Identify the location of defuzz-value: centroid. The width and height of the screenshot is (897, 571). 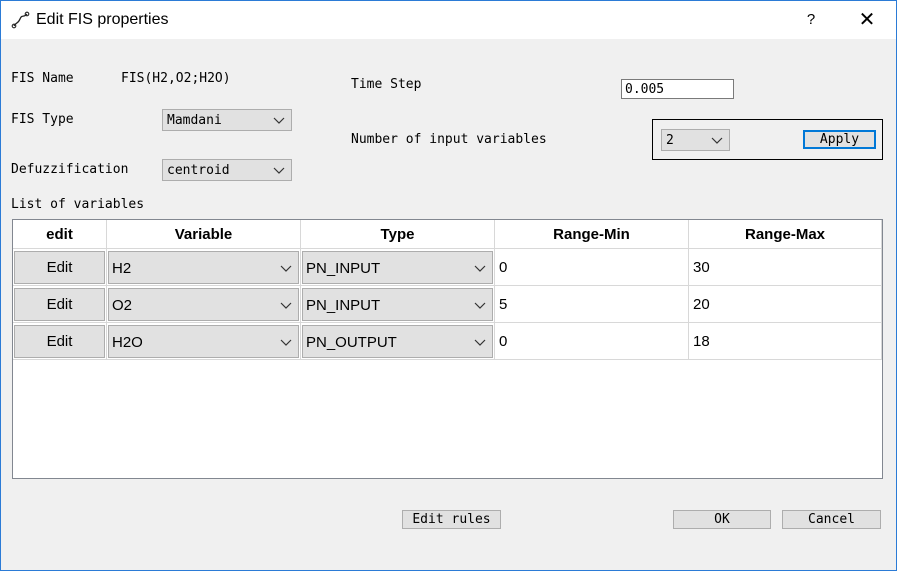
(198, 170).